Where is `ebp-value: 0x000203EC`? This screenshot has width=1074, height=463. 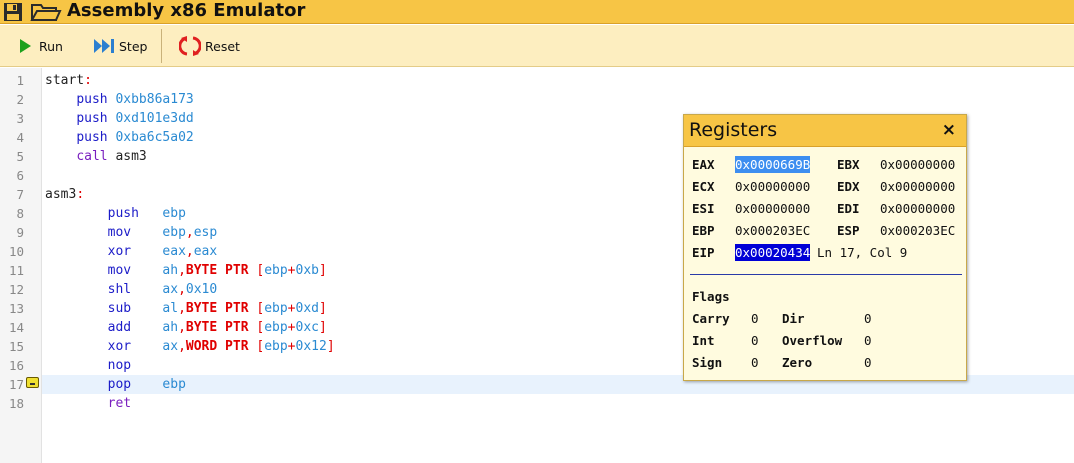
ebp-value: 0x000203EC is located at coordinates (772, 230).